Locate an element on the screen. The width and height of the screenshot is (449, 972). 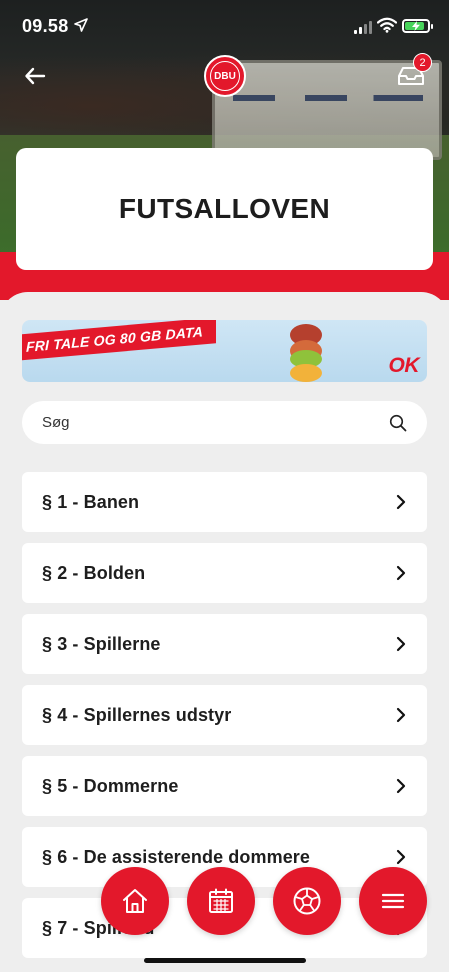
ad-headline-text: FRI TALE OG 80 GB DATA is located at coordinates (115, 339).